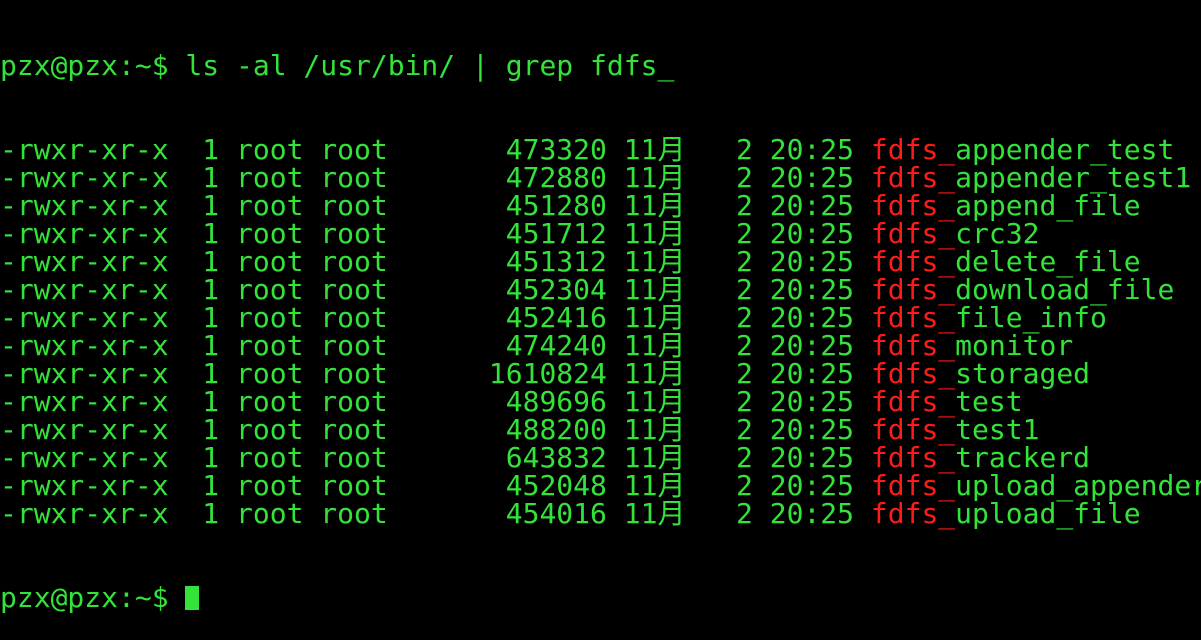  What do you see at coordinates (913, 513) in the screenshot?
I see `grep-match-highlight: fdfs_` at bounding box center [913, 513].